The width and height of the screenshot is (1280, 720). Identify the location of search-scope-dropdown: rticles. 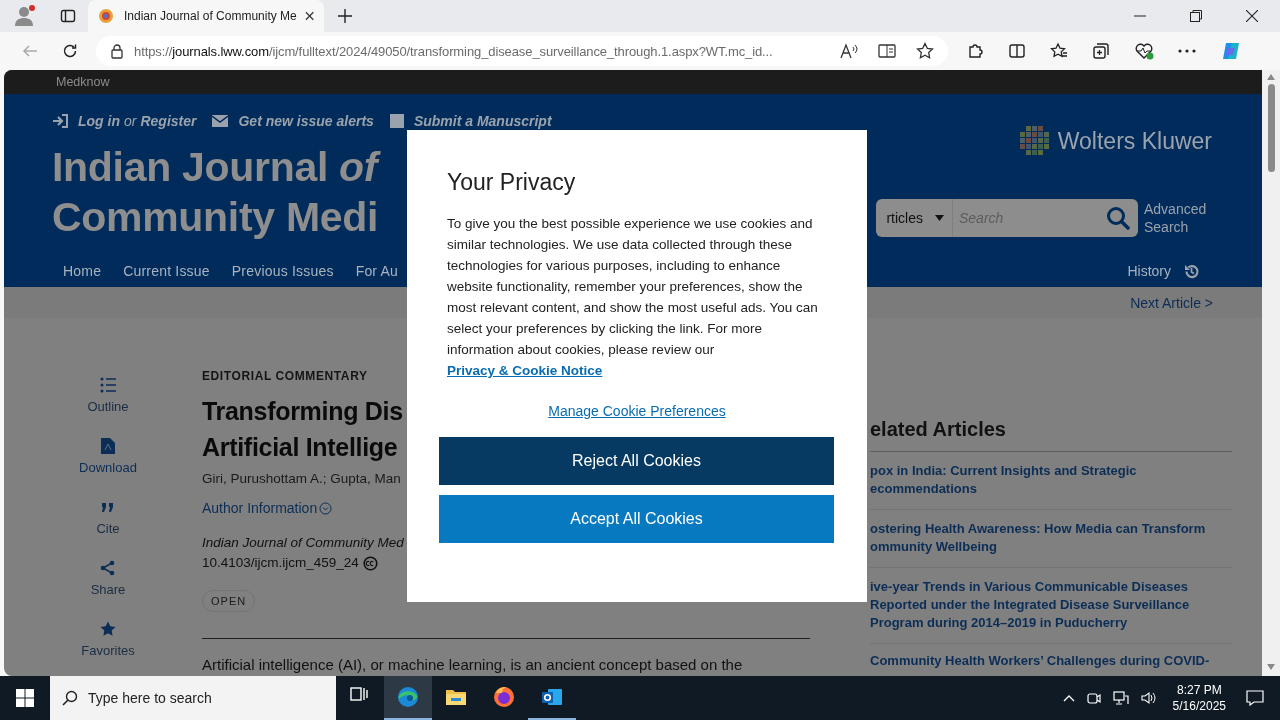
(914, 218).